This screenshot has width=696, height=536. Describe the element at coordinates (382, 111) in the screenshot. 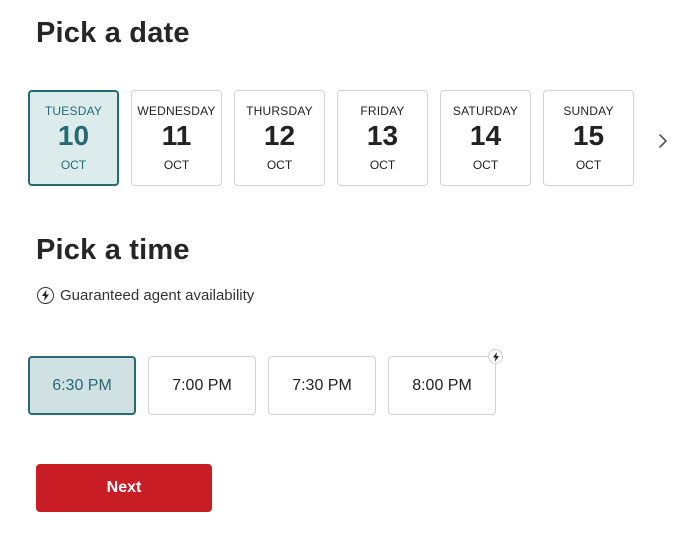

I see `date-weekday: FRIDAY` at that location.